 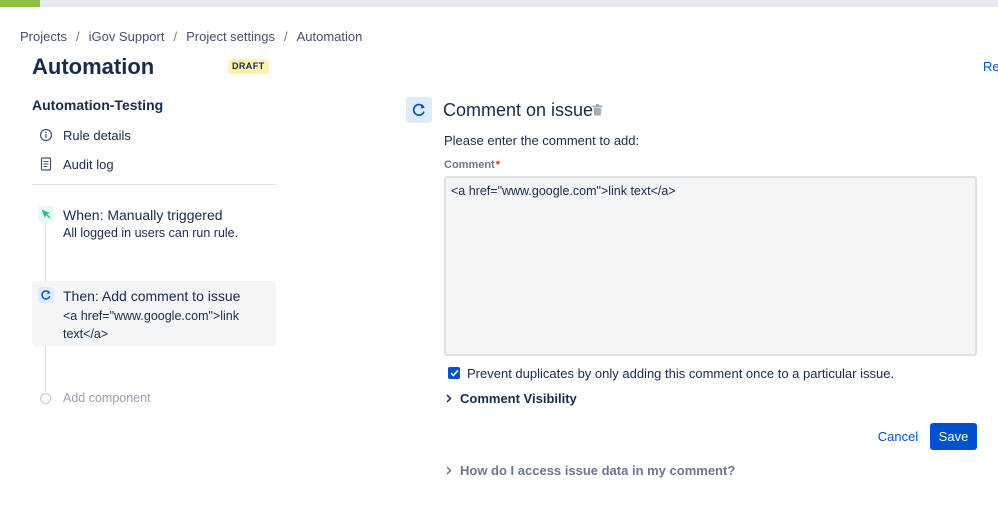 I want to click on add-component-button: Add component, so click(x=95, y=398).